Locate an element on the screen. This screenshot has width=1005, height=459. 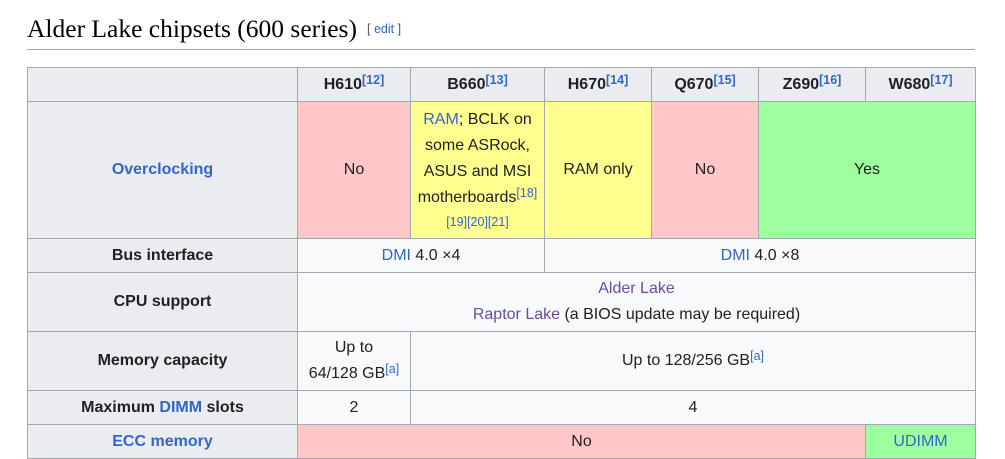
edit-link: edit is located at coordinates (384, 29).